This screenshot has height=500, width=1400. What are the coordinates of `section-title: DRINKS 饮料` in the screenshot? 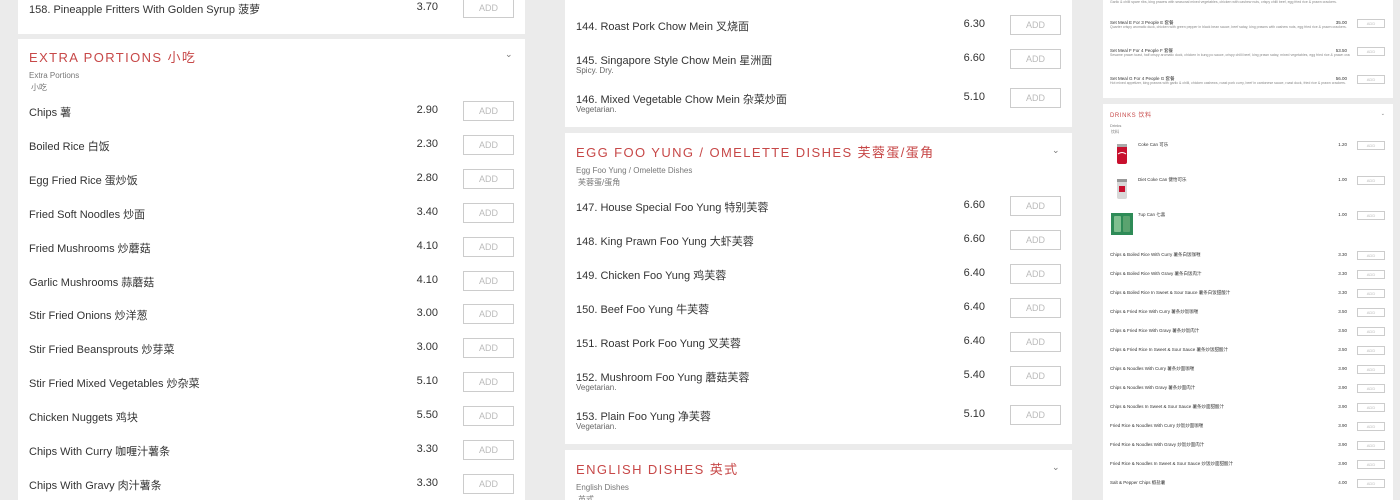 It's located at (1131, 116).